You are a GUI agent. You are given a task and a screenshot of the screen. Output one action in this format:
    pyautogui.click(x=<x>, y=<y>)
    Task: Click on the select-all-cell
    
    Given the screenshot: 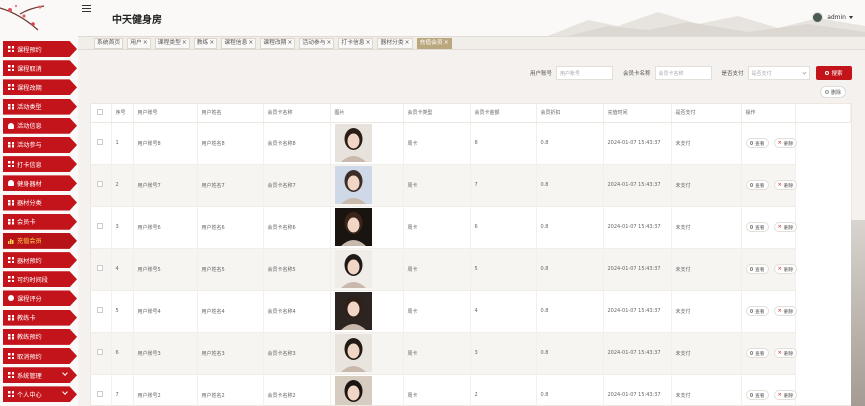 What is the action you would take?
    pyautogui.click(x=101, y=113)
    